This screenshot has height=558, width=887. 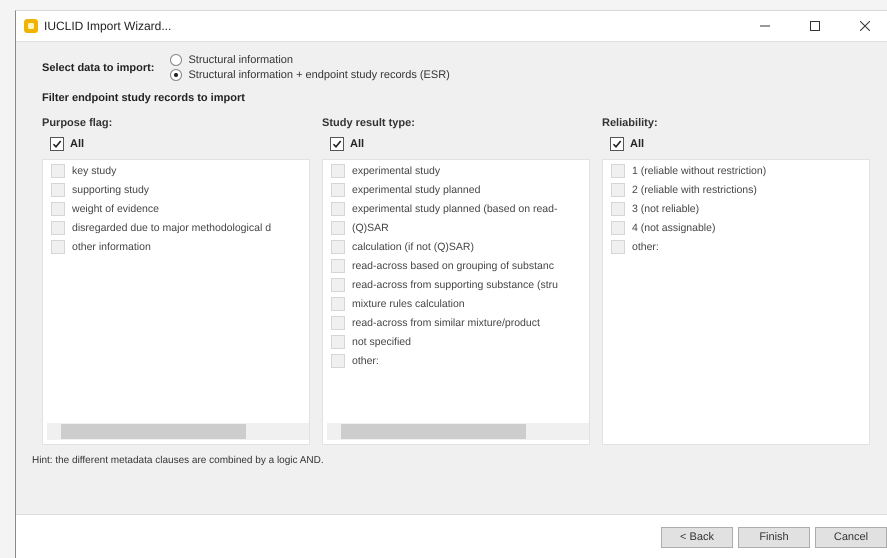 What do you see at coordinates (666, 209) in the screenshot?
I see `checkbox-label: 3 (not reliable)` at bounding box center [666, 209].